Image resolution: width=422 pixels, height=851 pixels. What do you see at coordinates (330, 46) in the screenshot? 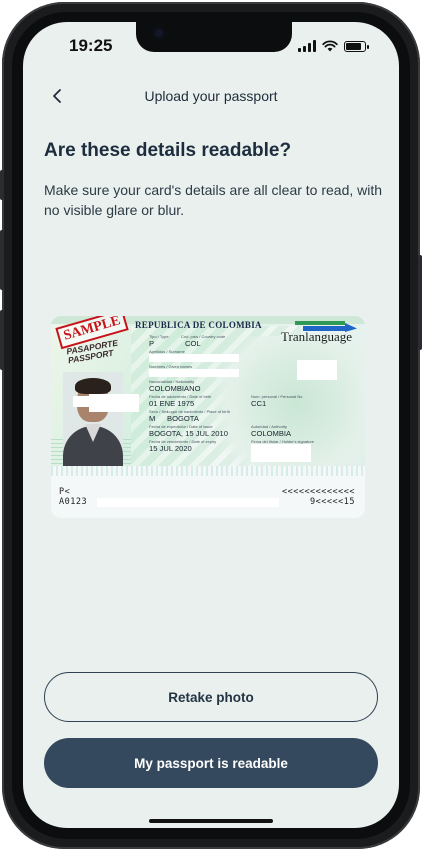
I see `wifi-icon` at bounding box center [330, 46].